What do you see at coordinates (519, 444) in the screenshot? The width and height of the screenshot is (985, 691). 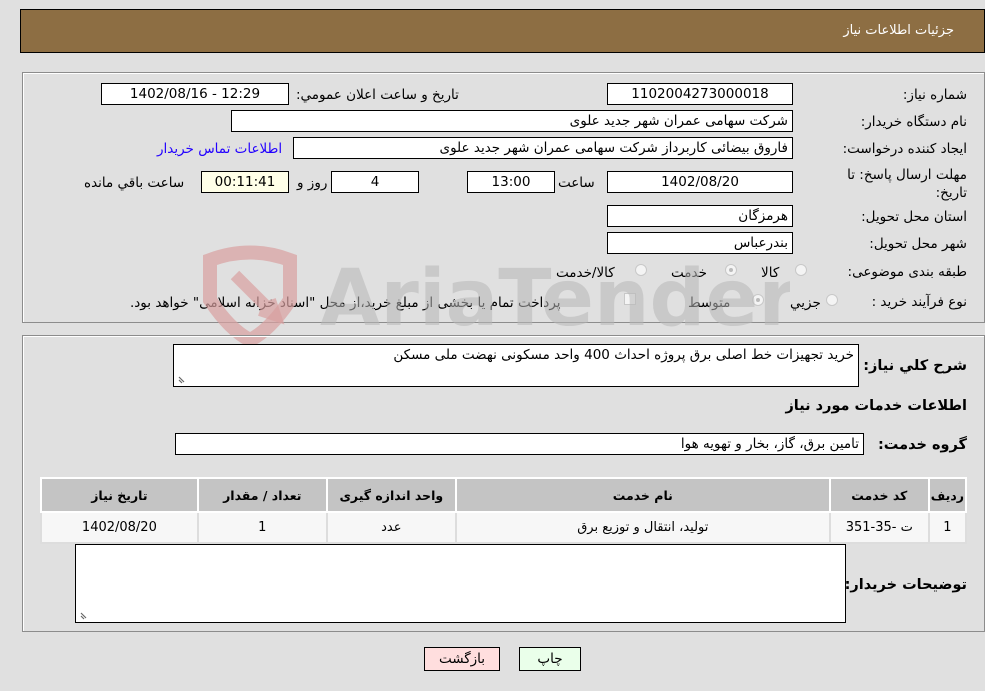 I see `service-group-field: تامین برق، گاز، بخار و تهویه هوا` at bounding box center [519, 444].